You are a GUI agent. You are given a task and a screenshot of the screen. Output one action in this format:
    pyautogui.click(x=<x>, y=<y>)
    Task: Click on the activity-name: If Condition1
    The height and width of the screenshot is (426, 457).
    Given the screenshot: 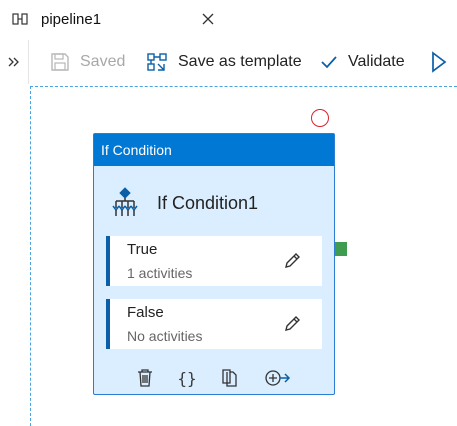 What is the action you would take?
    pyautogui.click(x=208, y=203)
    